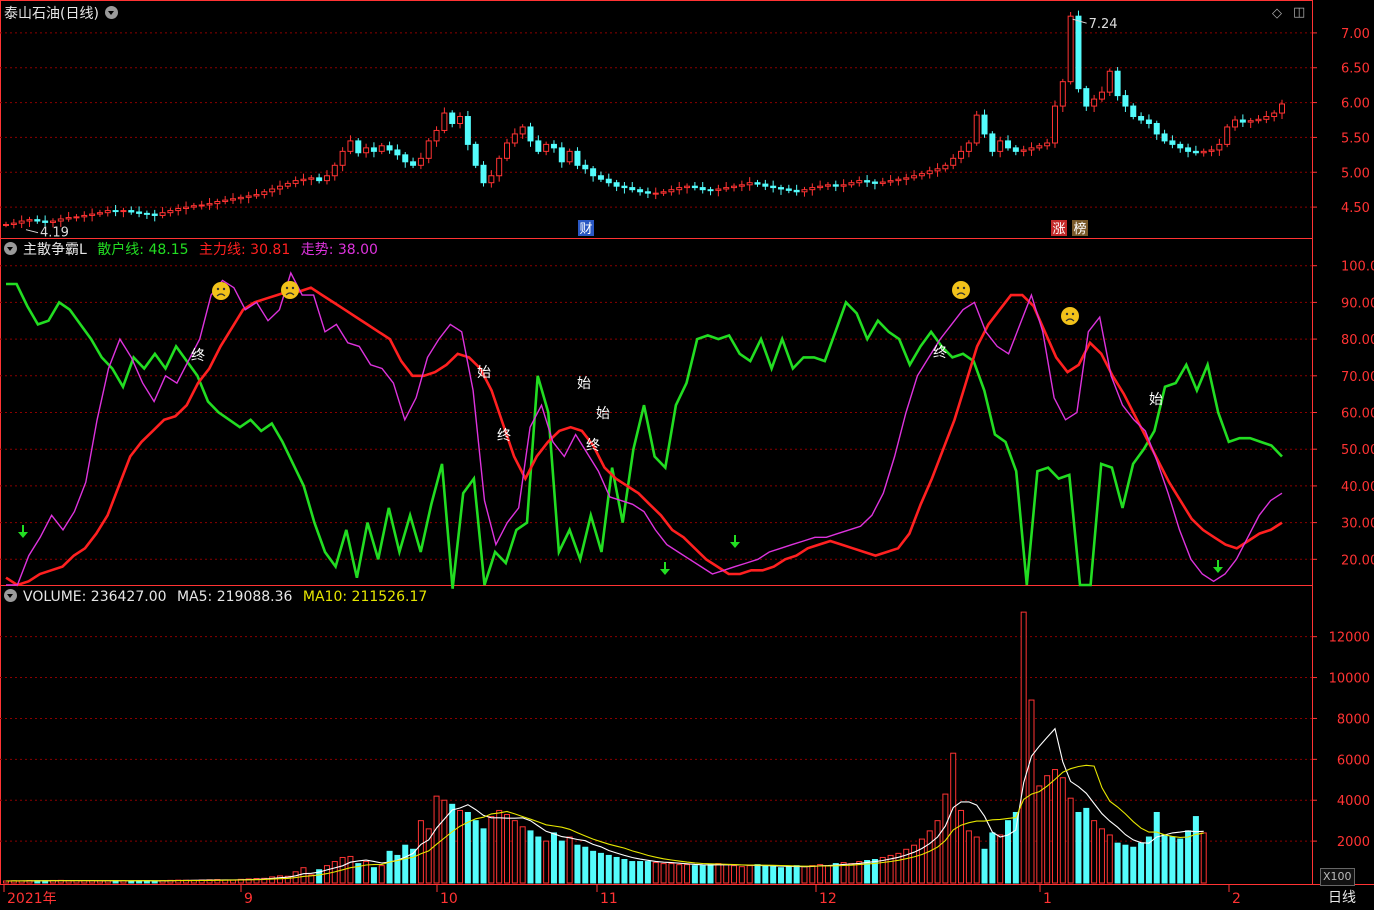 This screenshot has width=1374, height=910. What do you see at coordinates (1070, 316) in the screenshot?
I see `sad-face-icon` at bounding box center [1070, 316].